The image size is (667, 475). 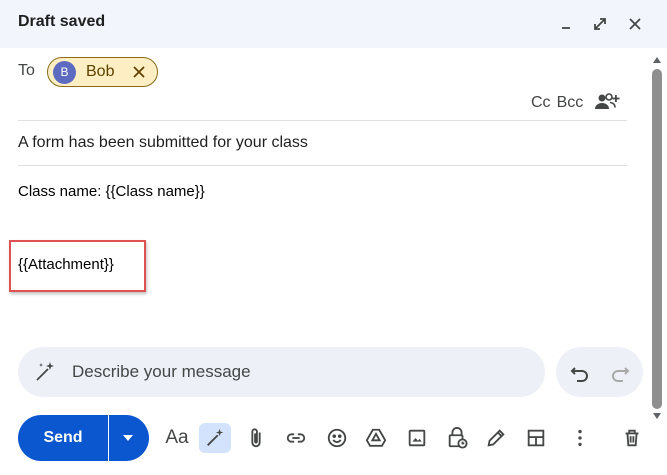 I want to click on expand-icon, so click(x=600, y=24).